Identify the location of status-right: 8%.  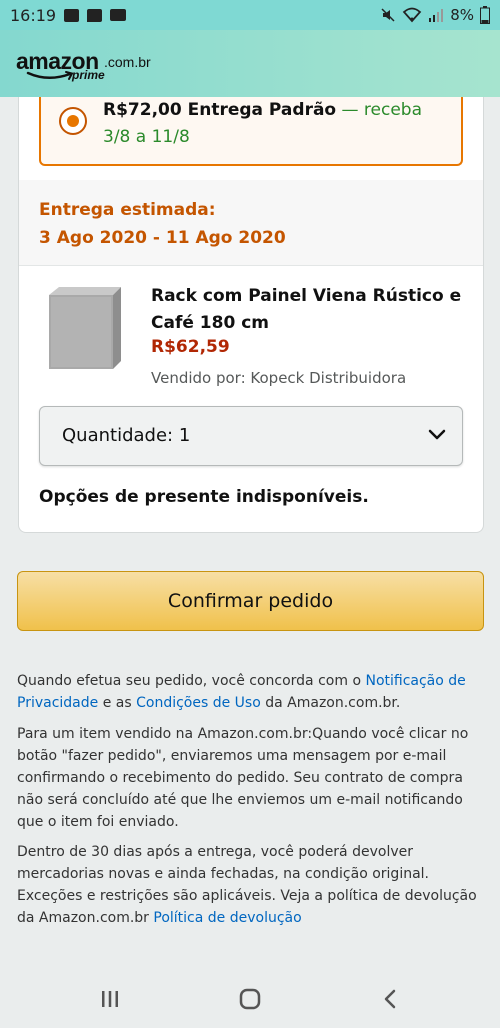
(435, 15).